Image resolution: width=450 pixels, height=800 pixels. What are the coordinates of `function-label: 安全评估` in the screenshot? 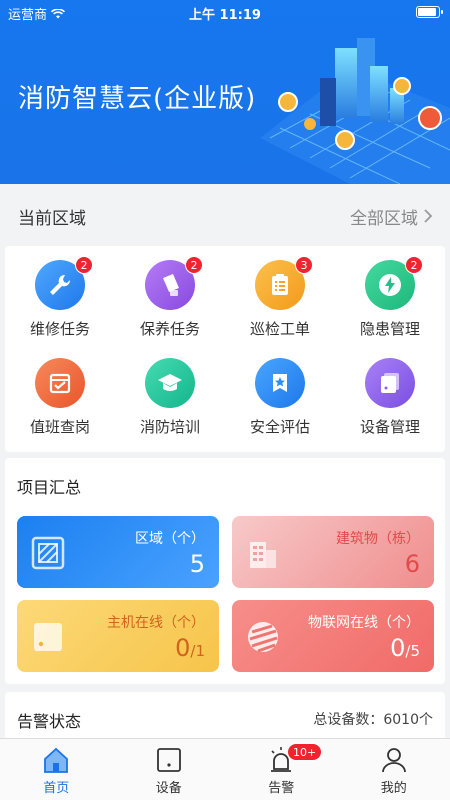 It's located at (279, 427).